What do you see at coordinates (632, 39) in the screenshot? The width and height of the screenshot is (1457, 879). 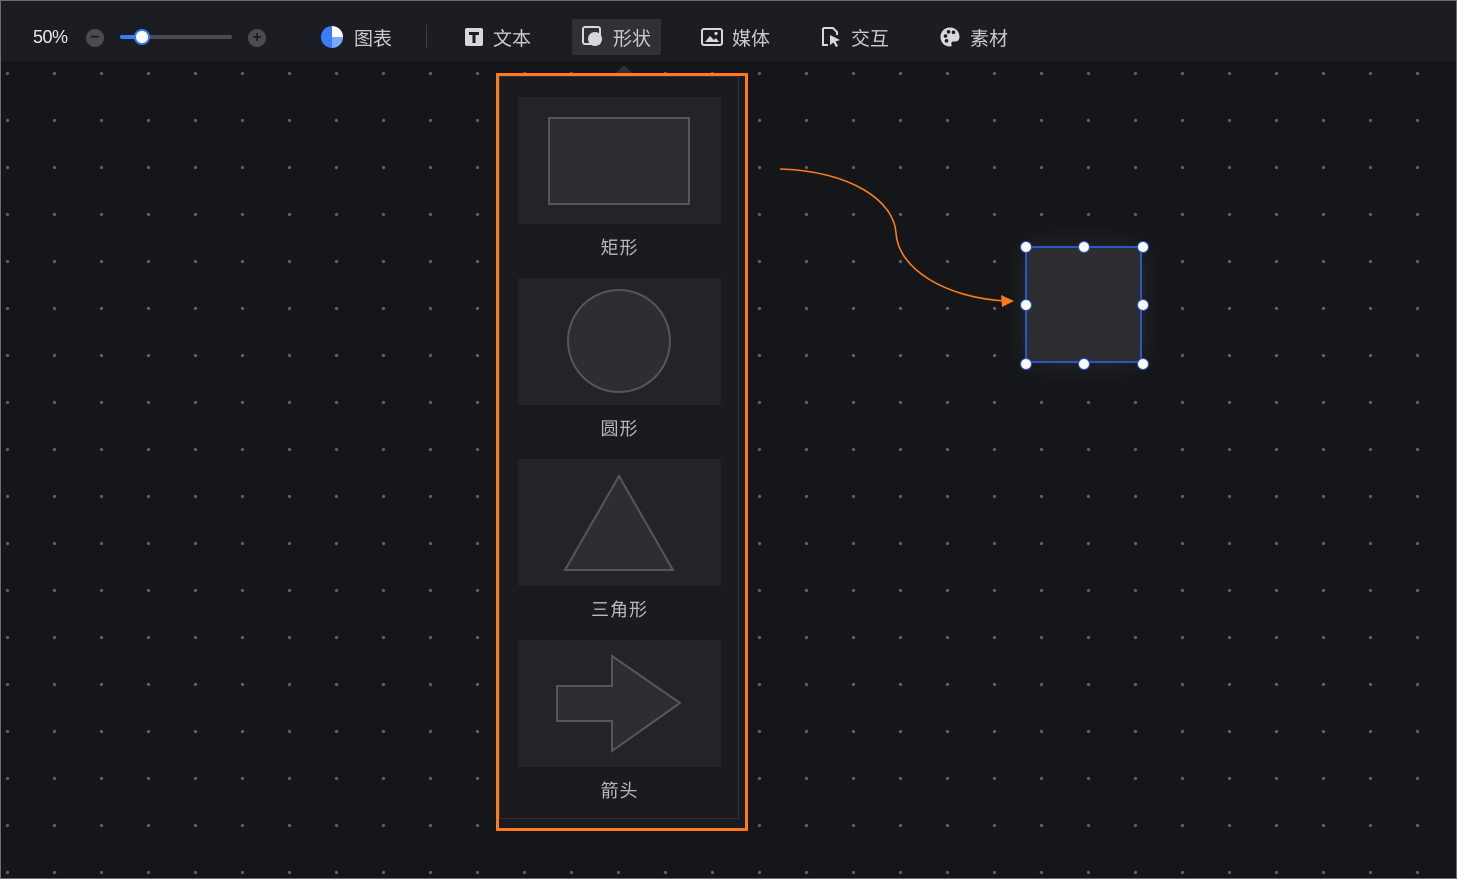 I see `tool-shape-label: 形状` at bounding box center [632, 39].